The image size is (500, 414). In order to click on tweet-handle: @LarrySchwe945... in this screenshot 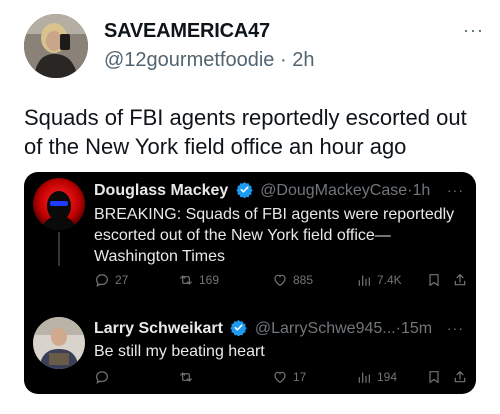, I will do `click(325, 328)`.